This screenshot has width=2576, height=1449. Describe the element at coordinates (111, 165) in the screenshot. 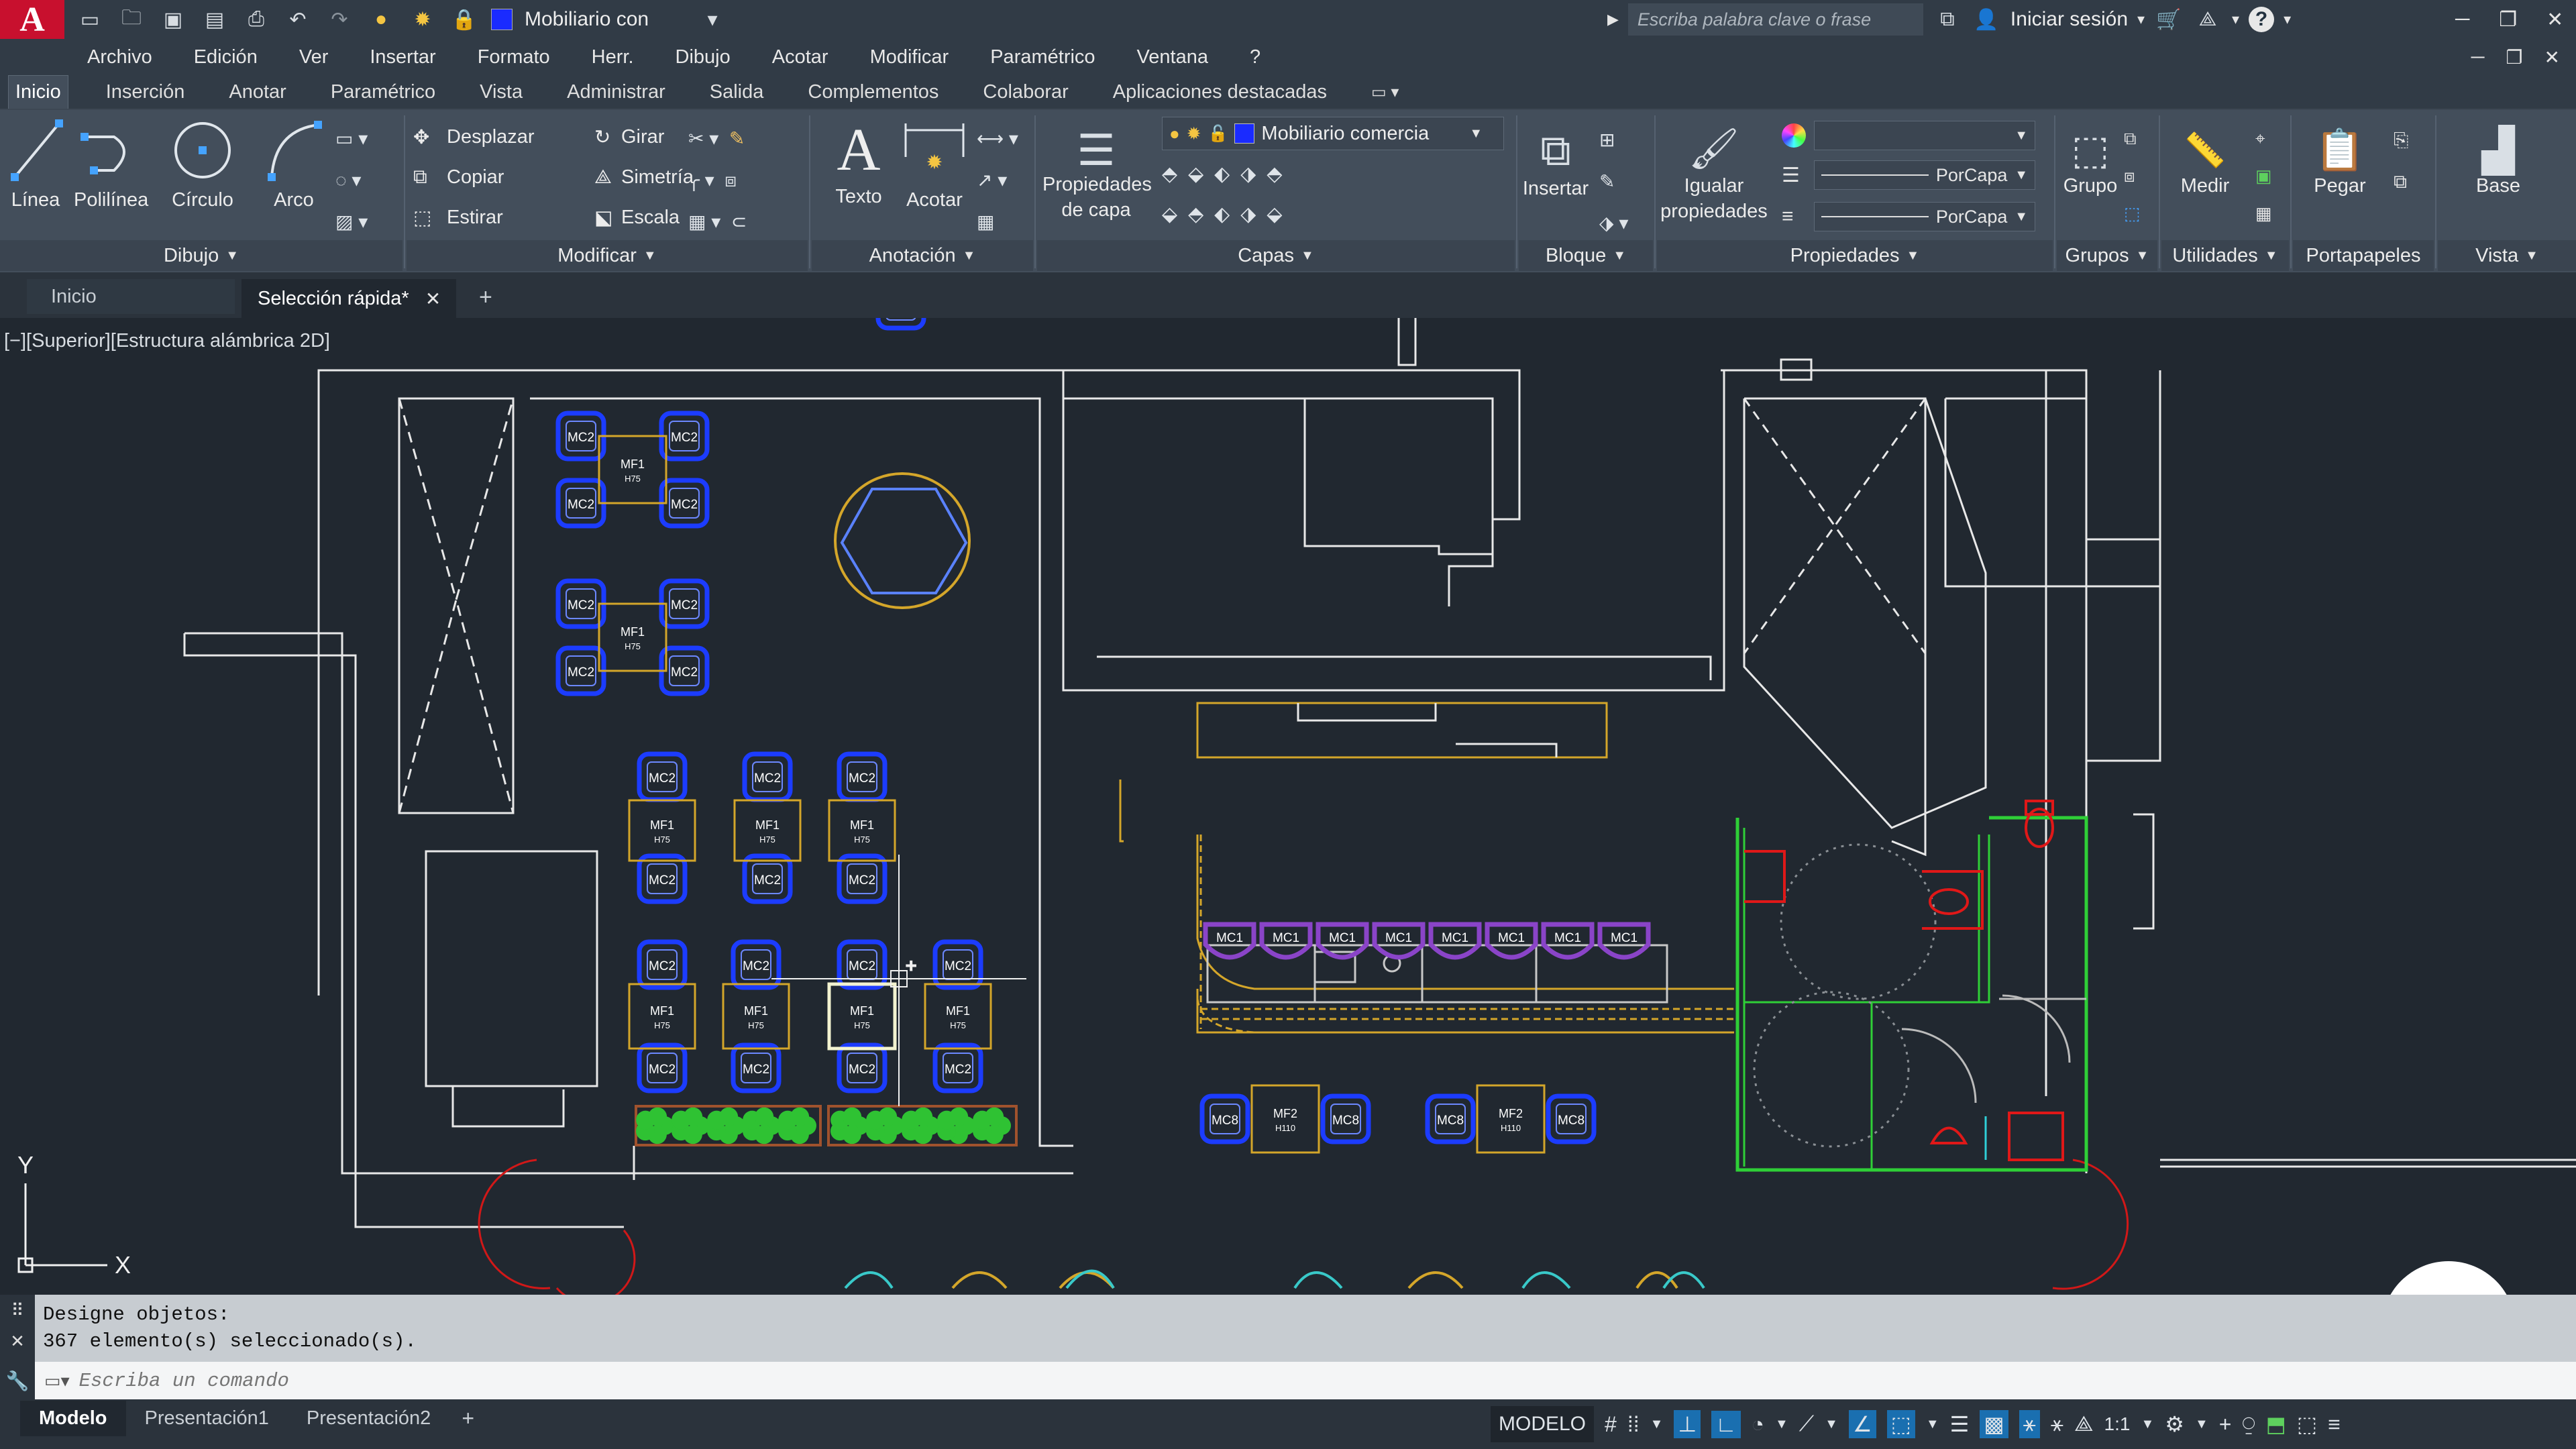

I see `polyline-tool: Polilínea` at that location.